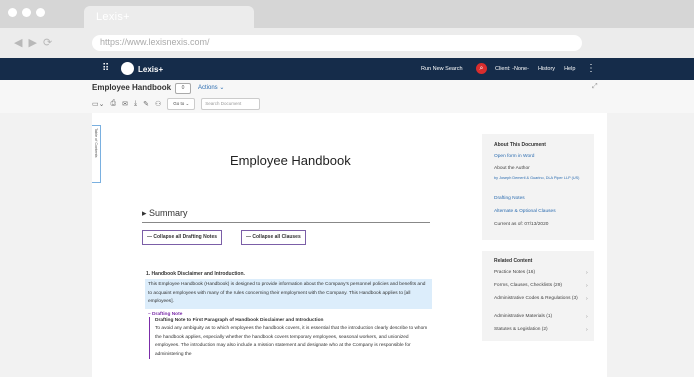 The image size is (694, 377). Describe the element at coordinates (155, 42) in the screenshot. I see `url-text: https://www.lexisnexis.com/` at that location.